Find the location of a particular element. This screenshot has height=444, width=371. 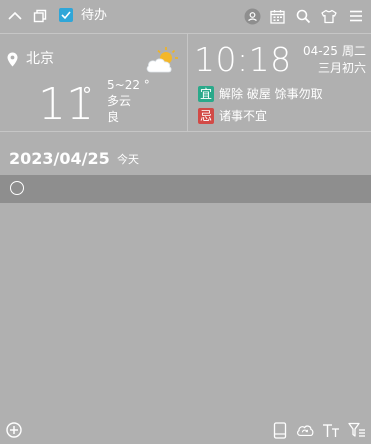

date-month-day: 04-25 is located at coordinates (320, 51).